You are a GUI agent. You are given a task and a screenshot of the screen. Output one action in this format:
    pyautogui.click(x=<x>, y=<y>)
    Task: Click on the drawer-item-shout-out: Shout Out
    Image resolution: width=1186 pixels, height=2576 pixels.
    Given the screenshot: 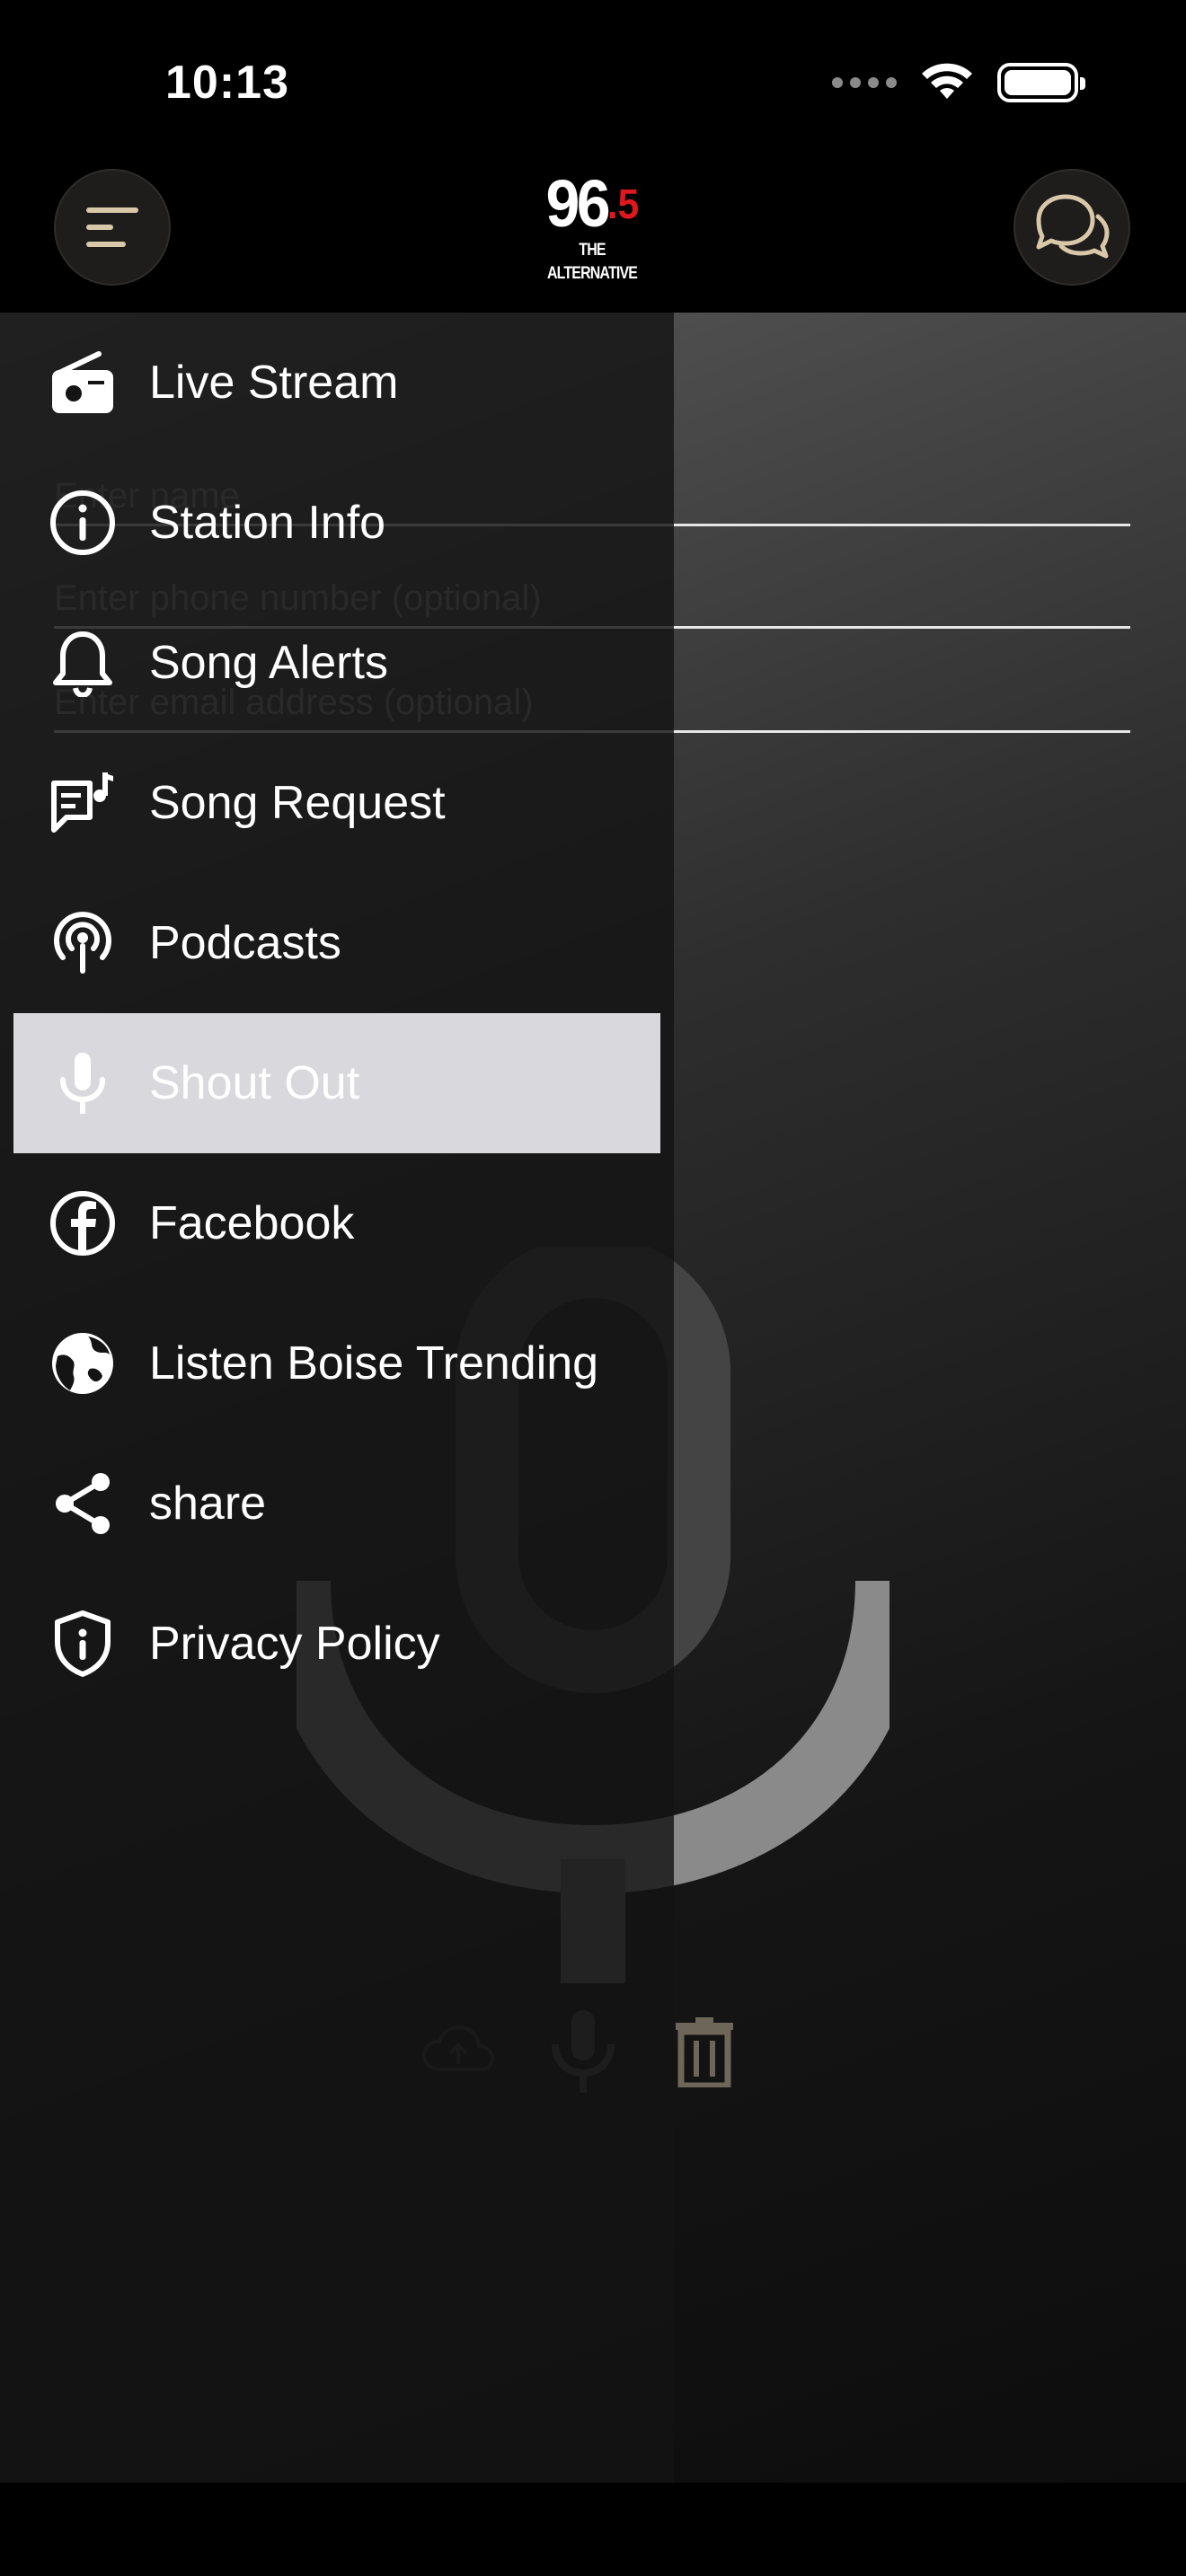 What is the action you would take?
    pyautogui.click(x=336, y=1083)
    